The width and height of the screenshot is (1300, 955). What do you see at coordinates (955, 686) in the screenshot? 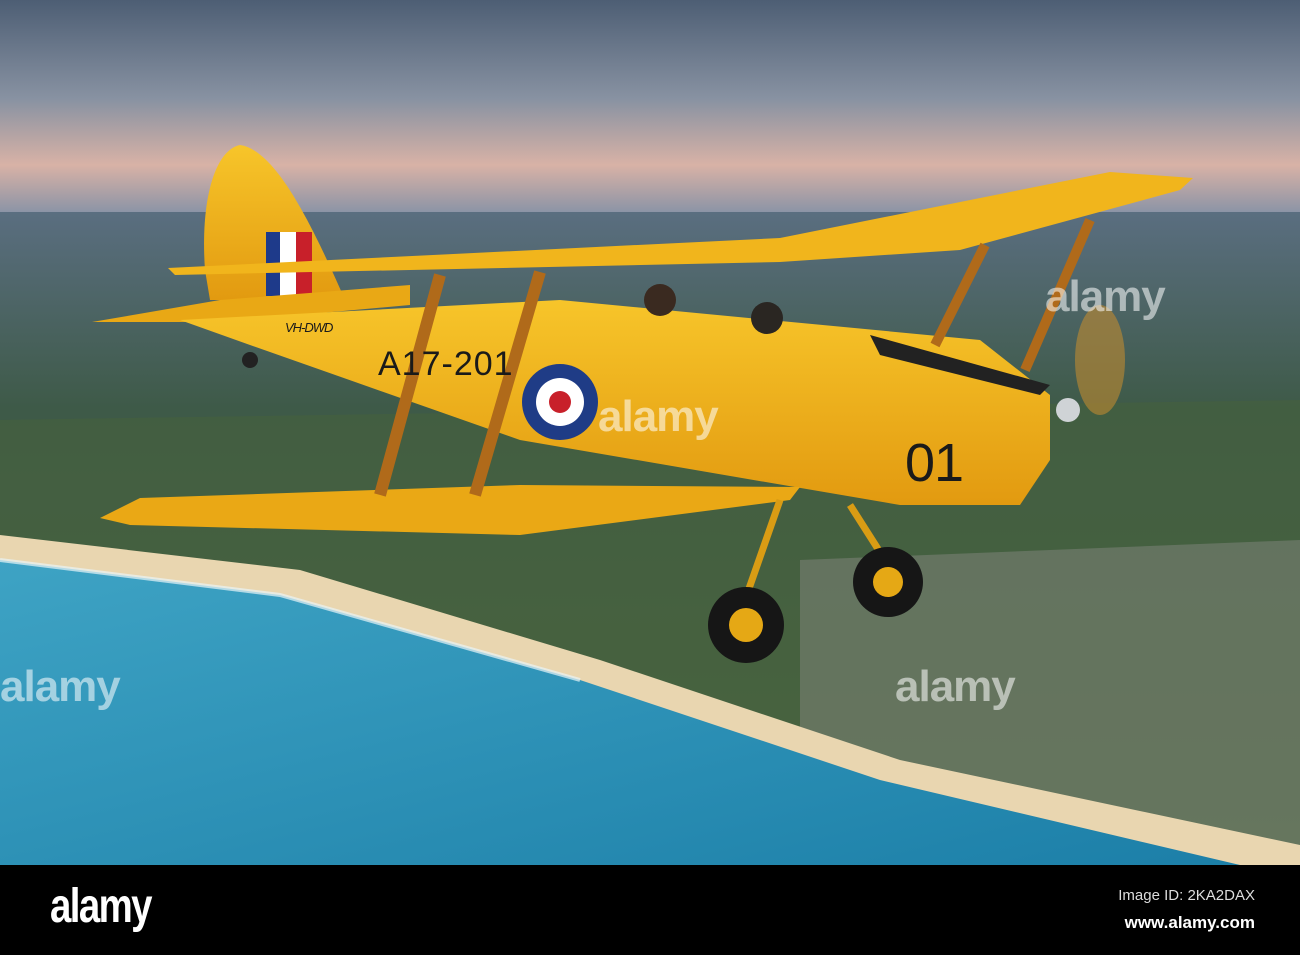
I see `watermark-lower-right: alamy` at bounding box center [955, 686].